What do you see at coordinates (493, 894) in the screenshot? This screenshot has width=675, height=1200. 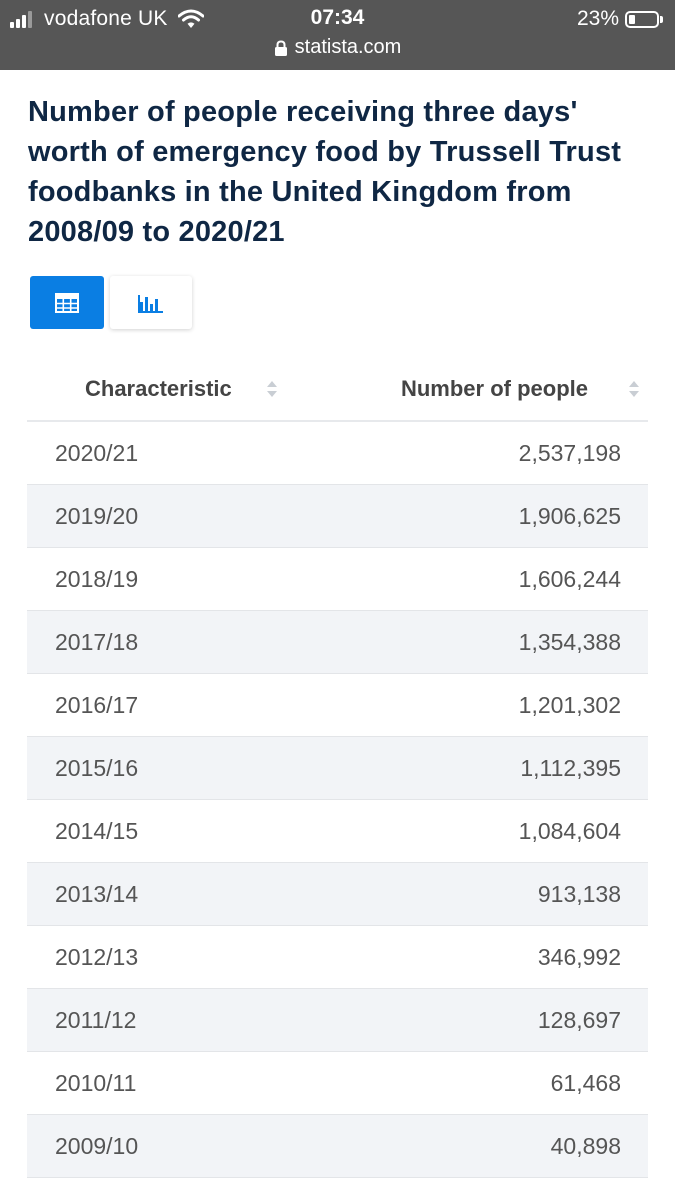 I see `number-of-people-cell: 913,138` at bounding box center [493, 894].